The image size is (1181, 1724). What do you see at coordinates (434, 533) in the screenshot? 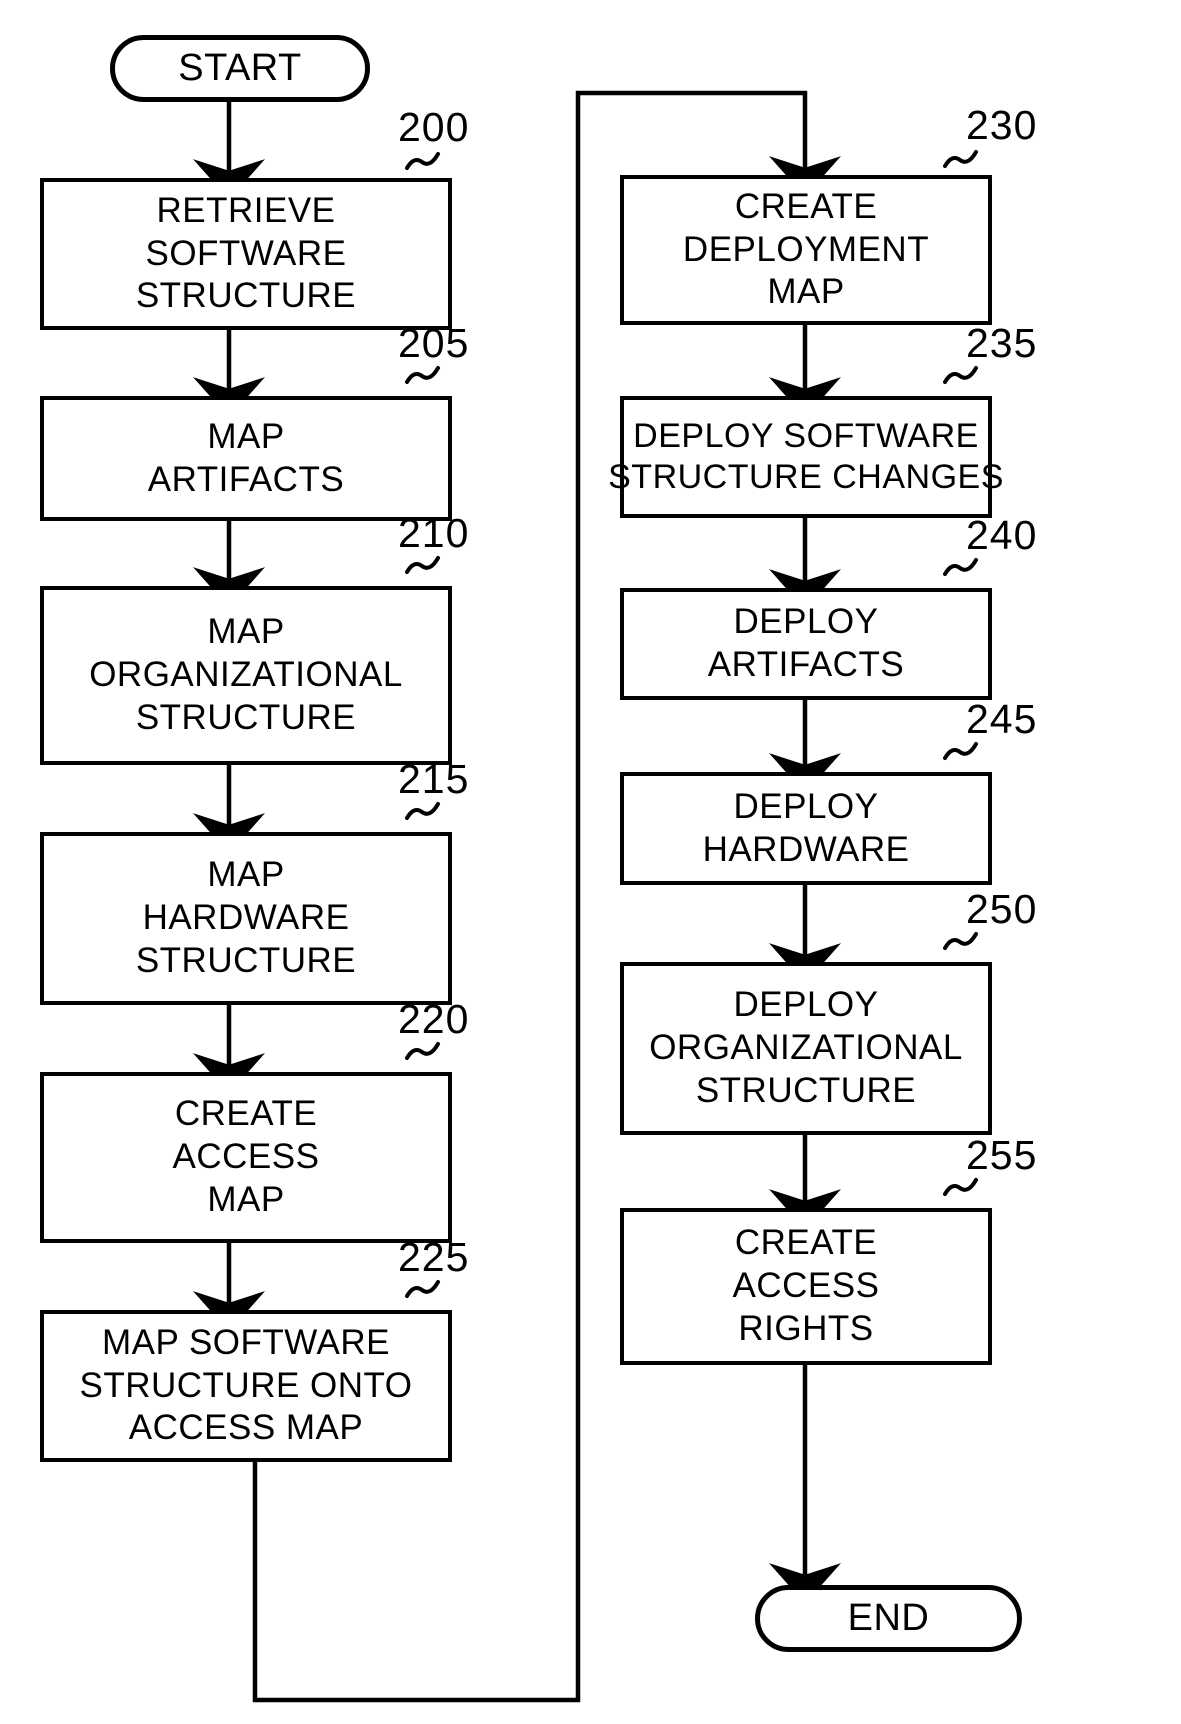
I see `reference-number-210: 210` at bounding box center [434, 533].